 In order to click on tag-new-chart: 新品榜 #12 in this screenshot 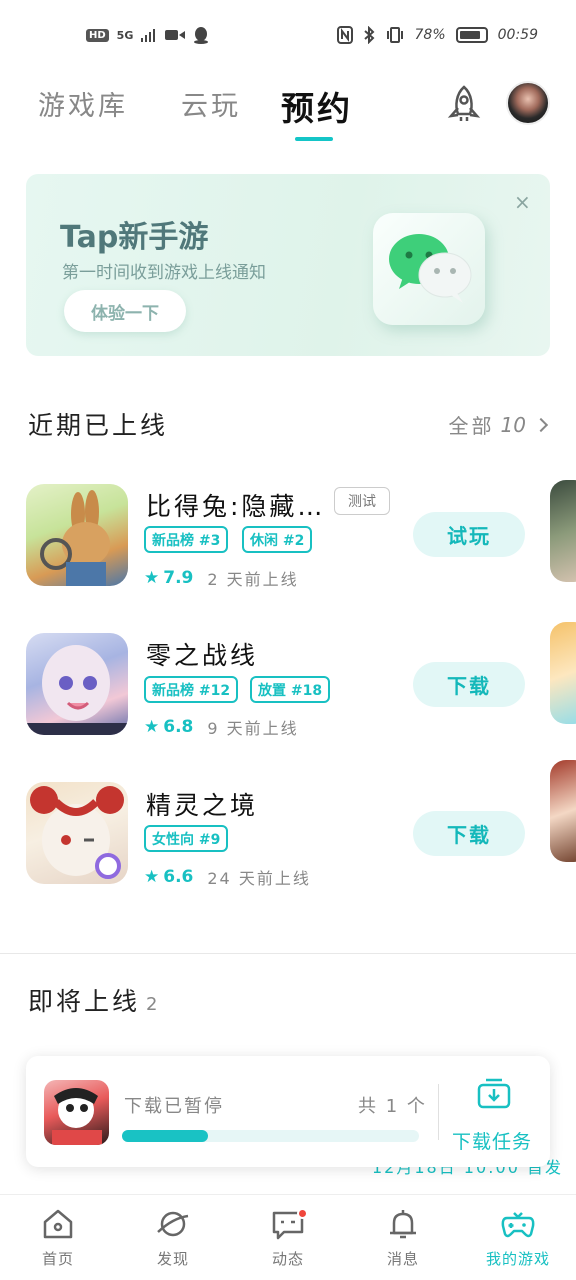, I will do `click(191, 689)`.